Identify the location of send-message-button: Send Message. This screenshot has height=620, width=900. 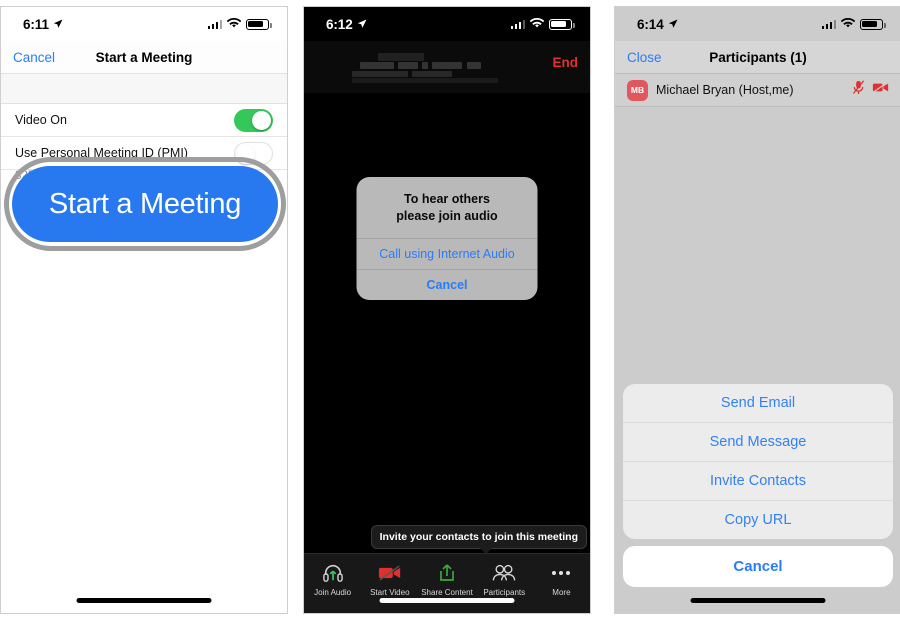
(758, 442).